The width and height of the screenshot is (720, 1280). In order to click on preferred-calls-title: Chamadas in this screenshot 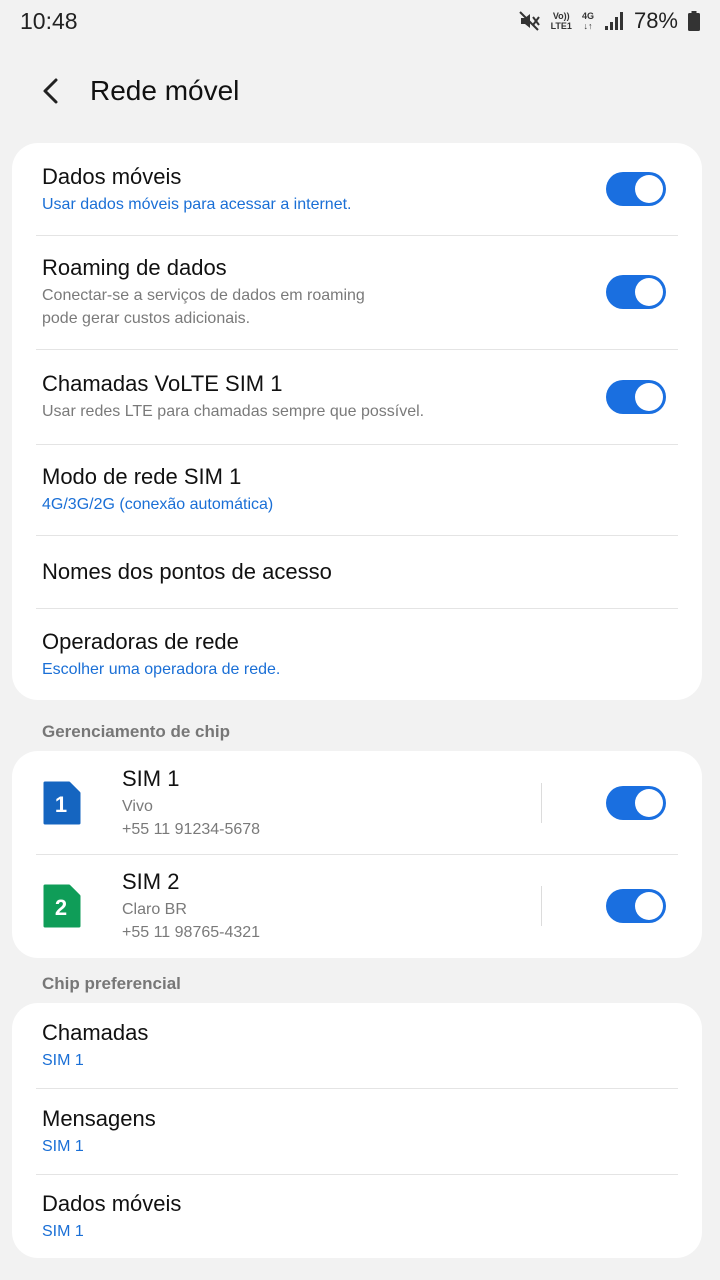, I will do `click(95, 1032)`.